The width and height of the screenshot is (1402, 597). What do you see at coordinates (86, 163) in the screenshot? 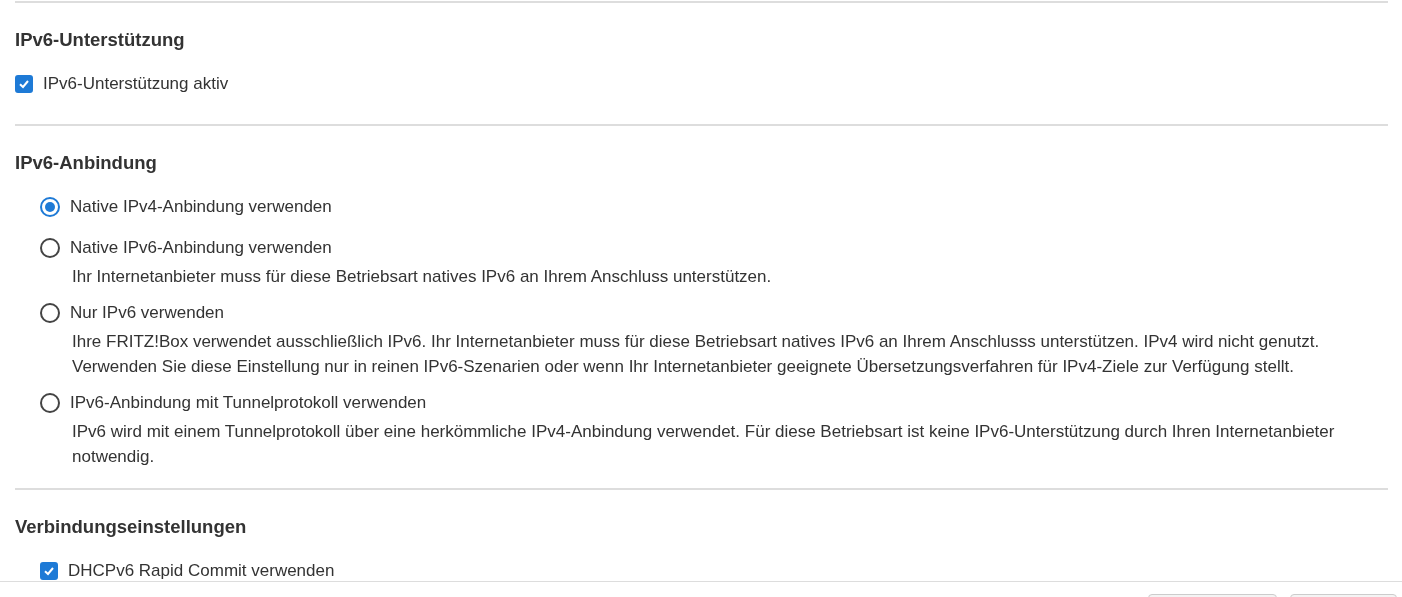
I see `section-heading: IPv6-Anbindung` at bounding box center [86, 163].